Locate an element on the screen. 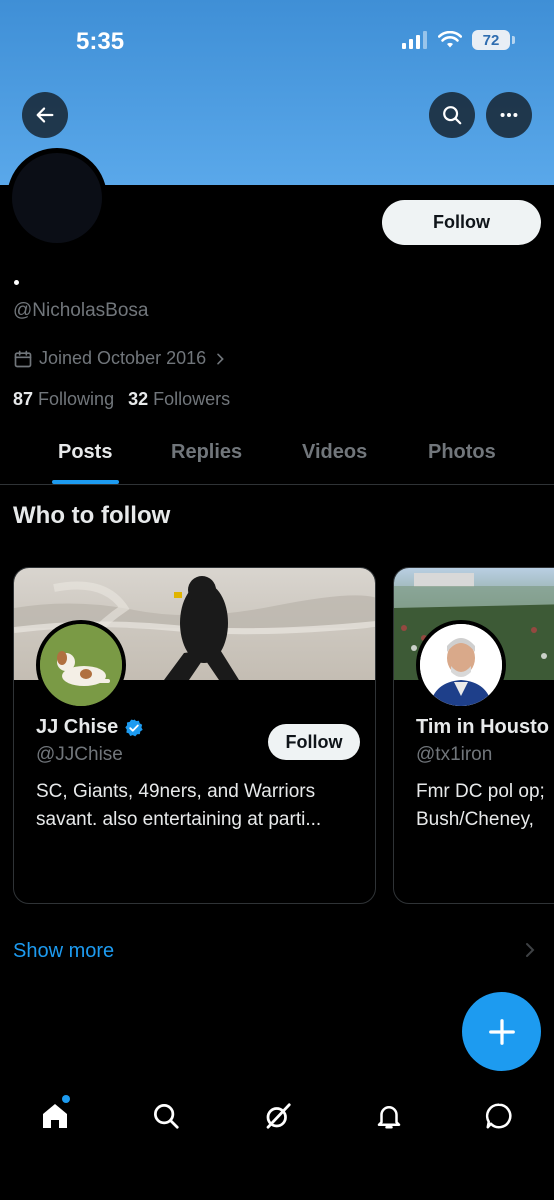 The width and height of the screenshot is (554, 1200). card-name: JJ Chise is located at coordinates (90, 727).